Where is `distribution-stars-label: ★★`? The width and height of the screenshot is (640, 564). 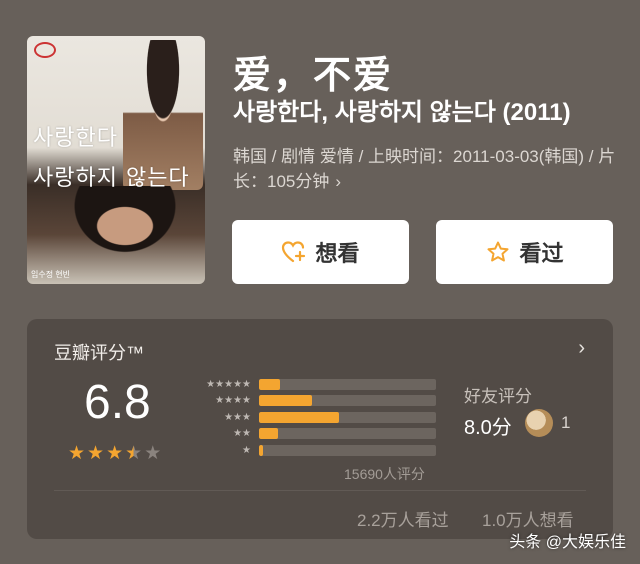
distribution-stars-label: ★★ is located at coordinates (242, 433).